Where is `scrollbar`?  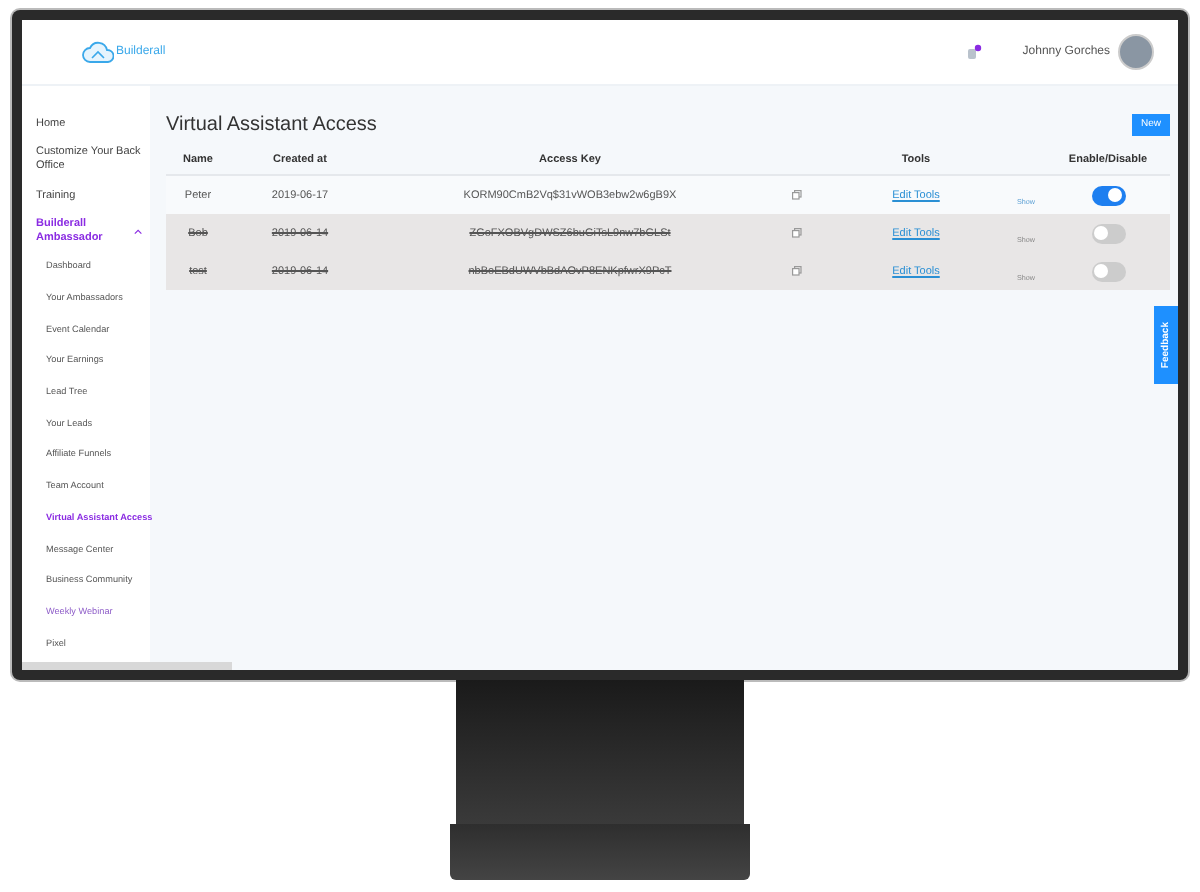
scrollbar is located at coordinates (127, 666).